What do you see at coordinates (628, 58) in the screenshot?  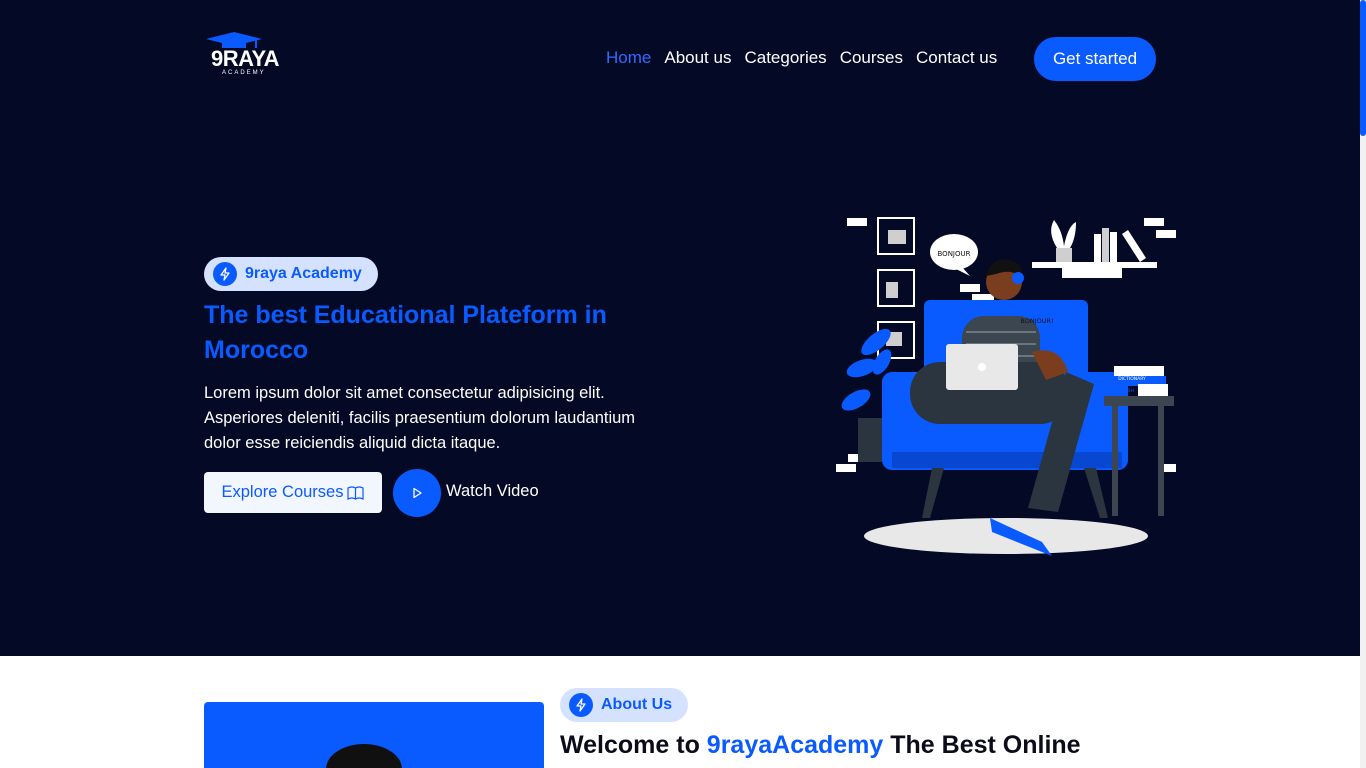 I see `nav-home: Home` at bounding box center [628, 58].